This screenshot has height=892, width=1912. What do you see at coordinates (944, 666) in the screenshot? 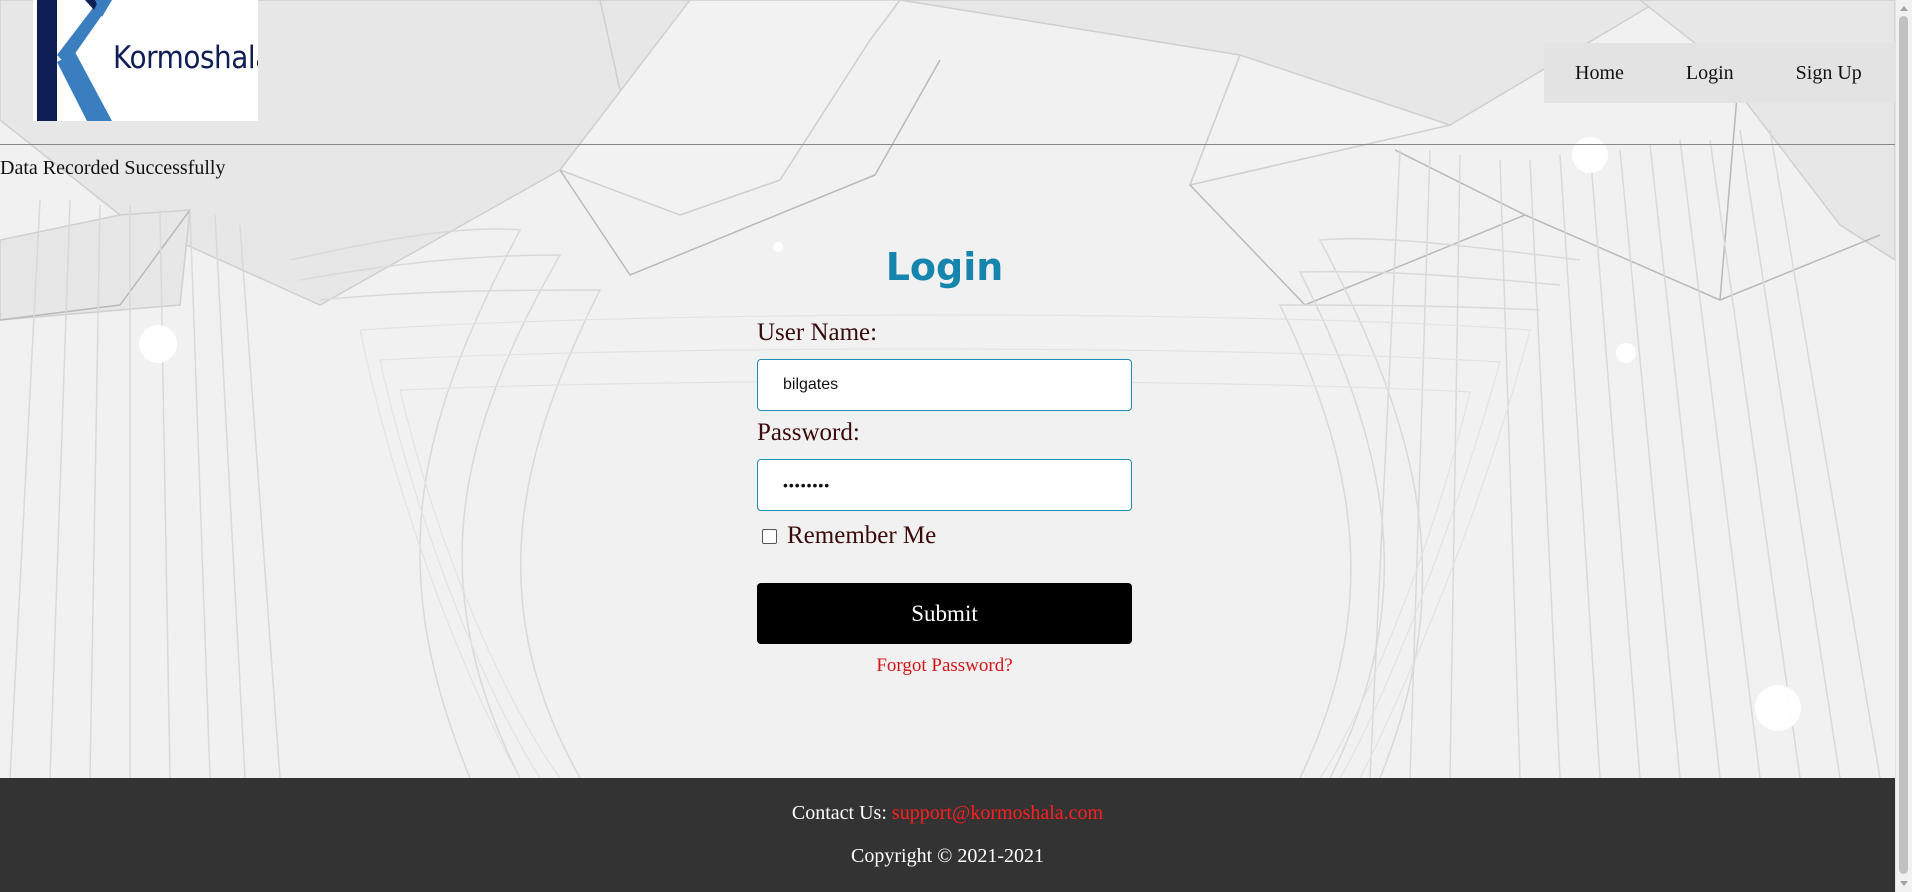
I see `forgot-password-link: Forgot Password?` at bounding box center [944, 666].